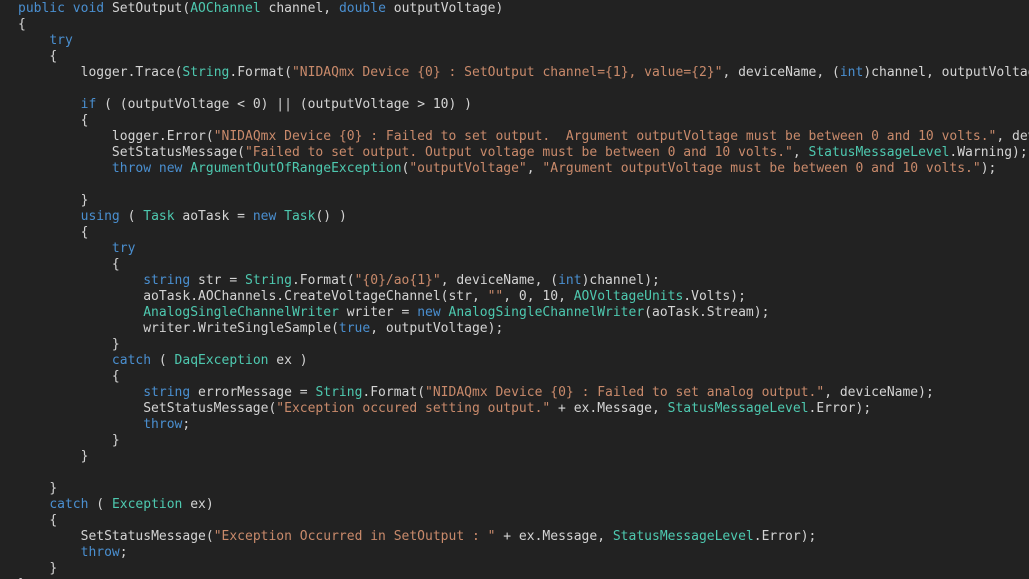 This screenshot has width=1029, height=579. Describe the element at coordinates (155, 72) in the screenshot. I see `code-token-id: Trace` at that location.